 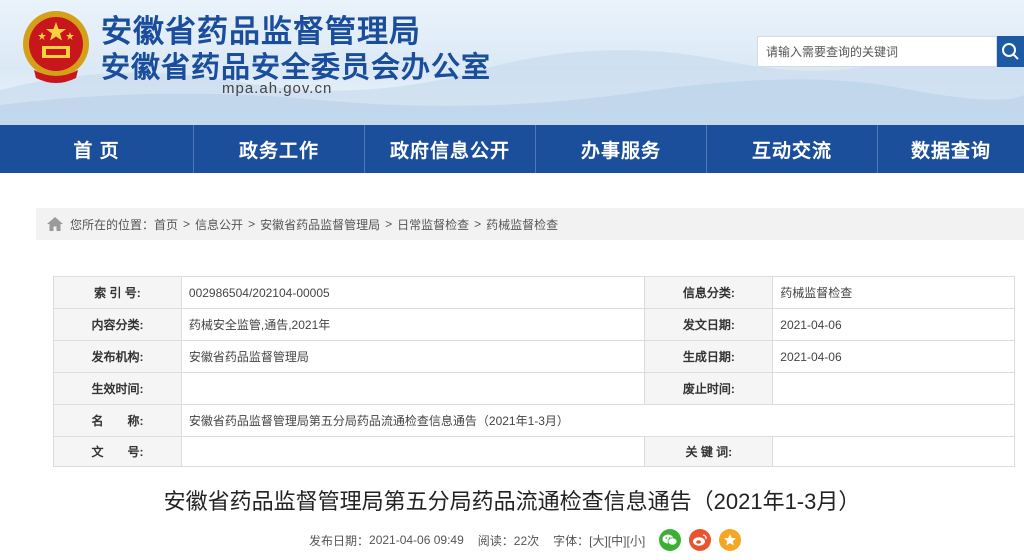 What do you see at coordinates (709, 356) in the screenshot?
I see `generated-date-label: 生成日期:` at bounding box center [709, 356].